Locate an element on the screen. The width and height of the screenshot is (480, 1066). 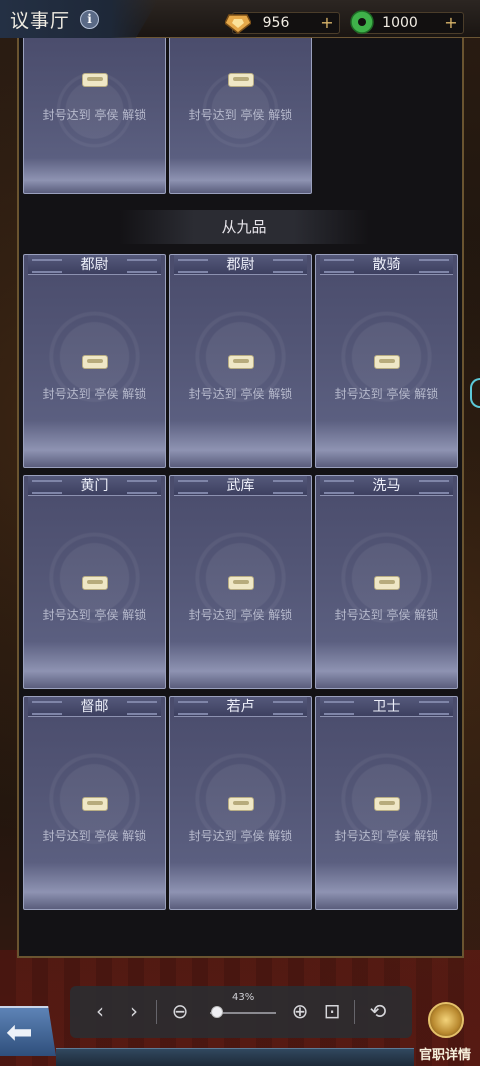
gold-resource: 956 + is located at coordinates (282, 23).